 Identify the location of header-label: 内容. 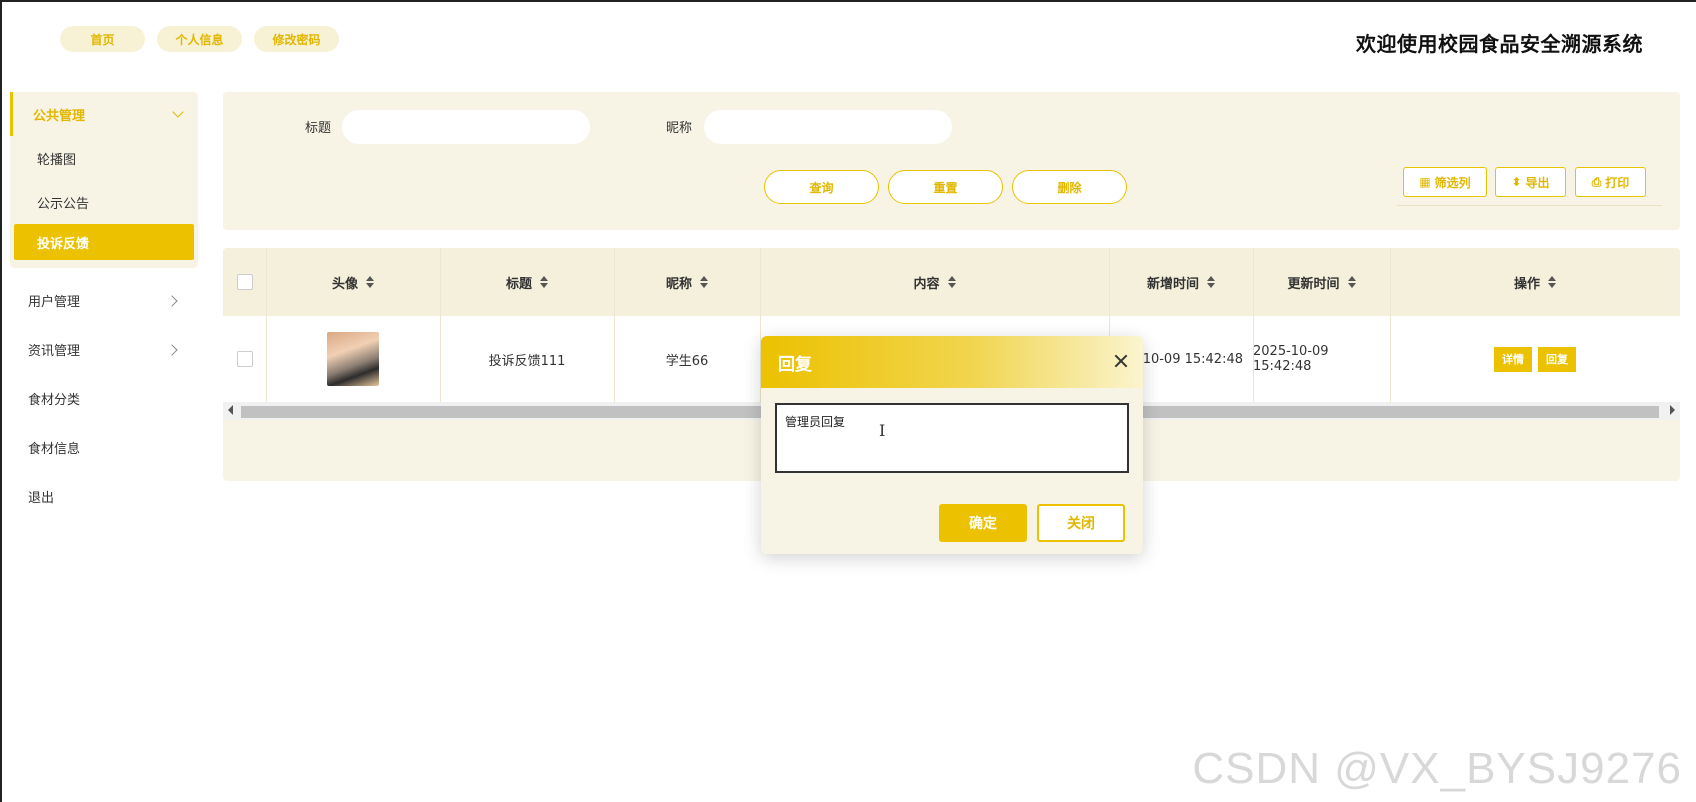
(926, 284).